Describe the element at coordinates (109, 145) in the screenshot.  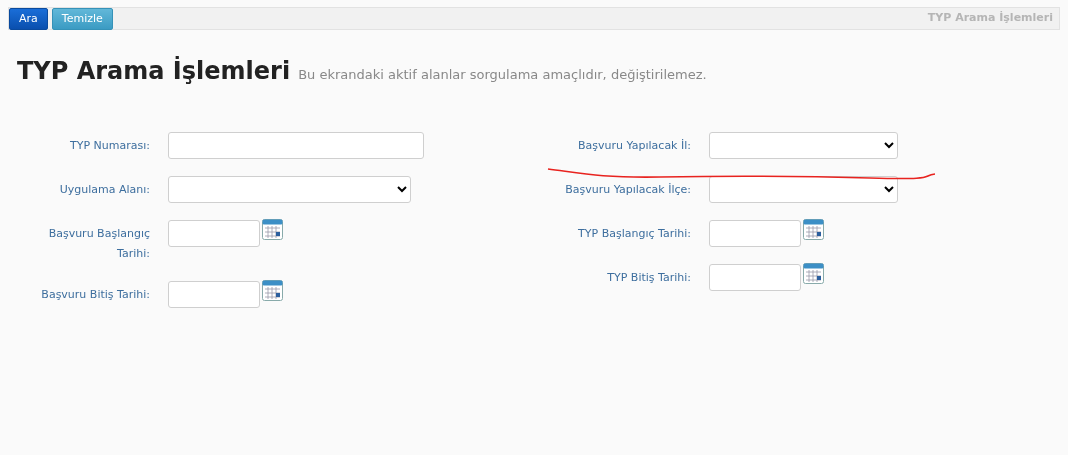
I see `field-label: TYP Numarası:` at that location.